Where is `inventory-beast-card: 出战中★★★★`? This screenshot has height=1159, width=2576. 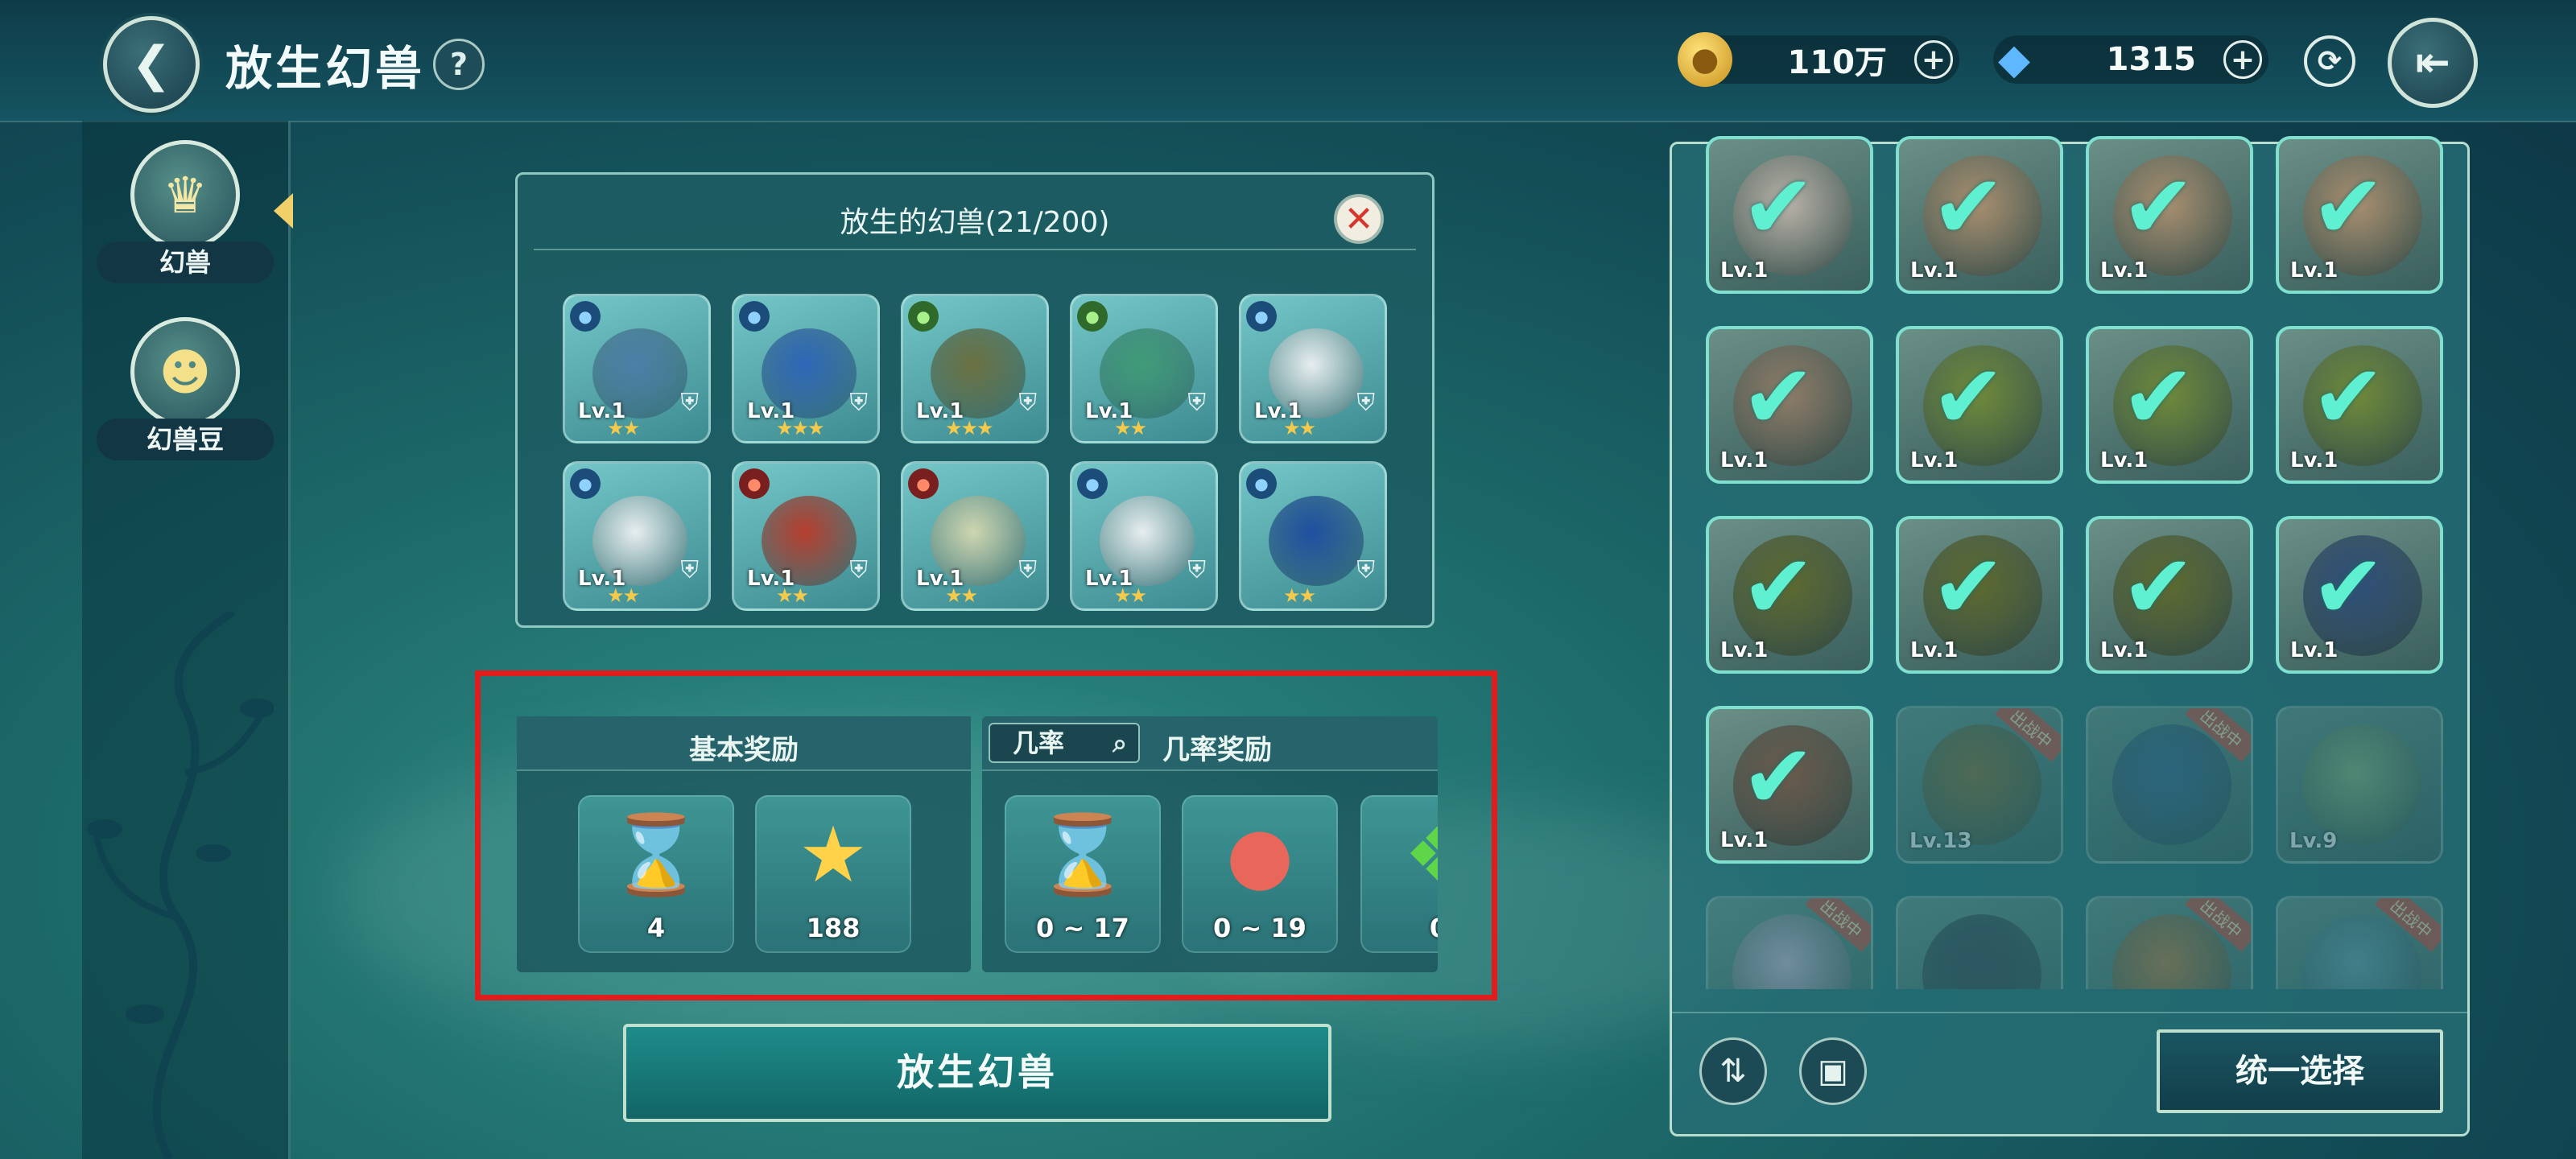
inventory-beast-card: 出战中★★★★ is located at coordinates (2169, 785).